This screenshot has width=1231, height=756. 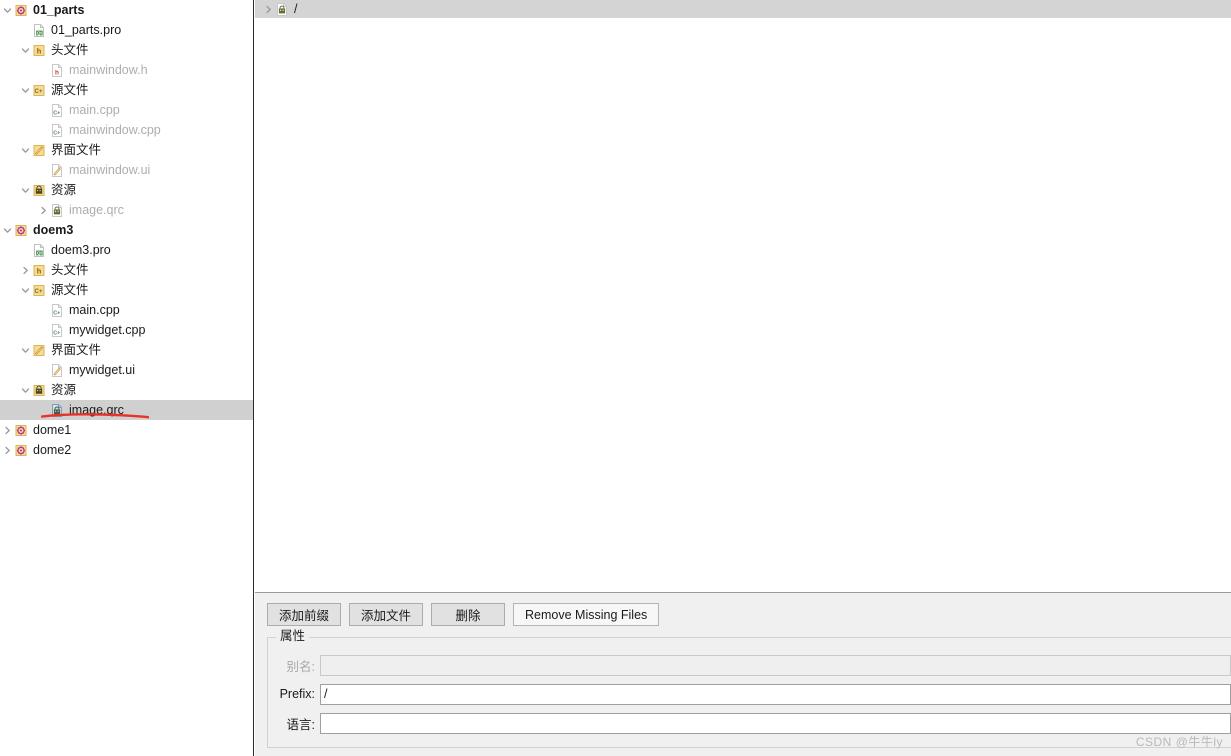 I want to click on tree-item-label: doem3, so click(x=53, y=230).